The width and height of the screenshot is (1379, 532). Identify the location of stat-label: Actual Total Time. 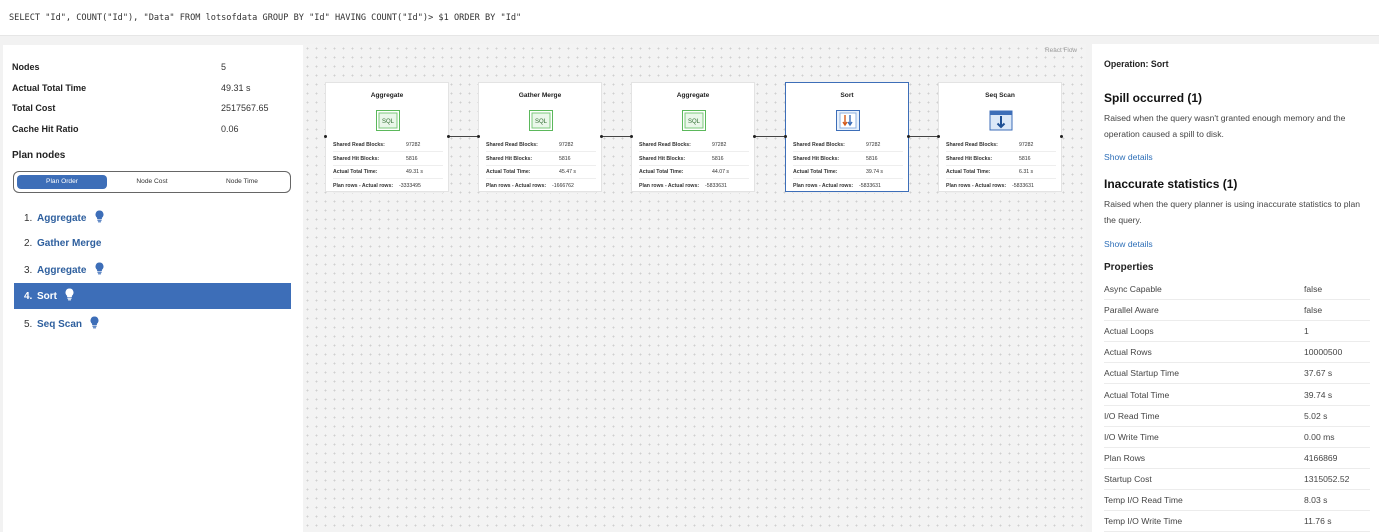
(49, 88).